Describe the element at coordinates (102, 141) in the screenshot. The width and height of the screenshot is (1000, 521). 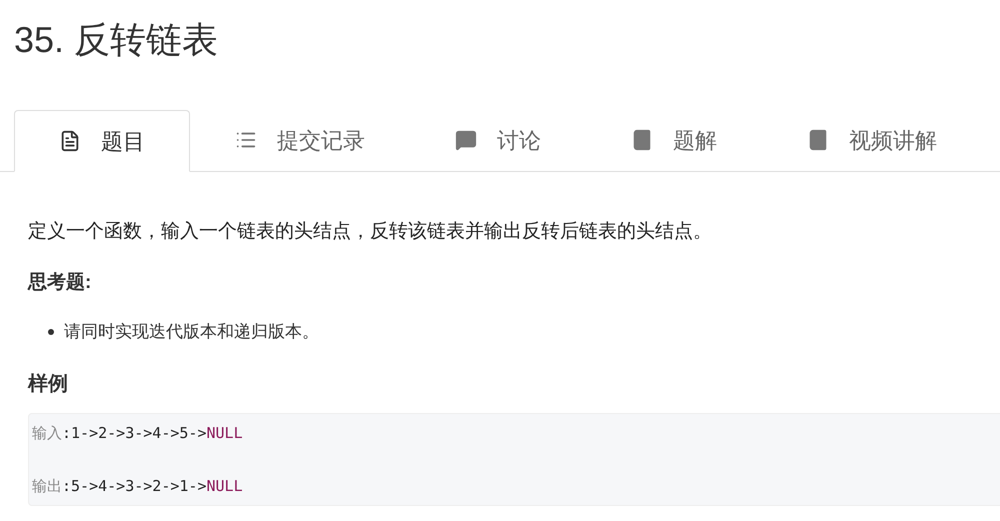
I see `tab: 题目` at that location.